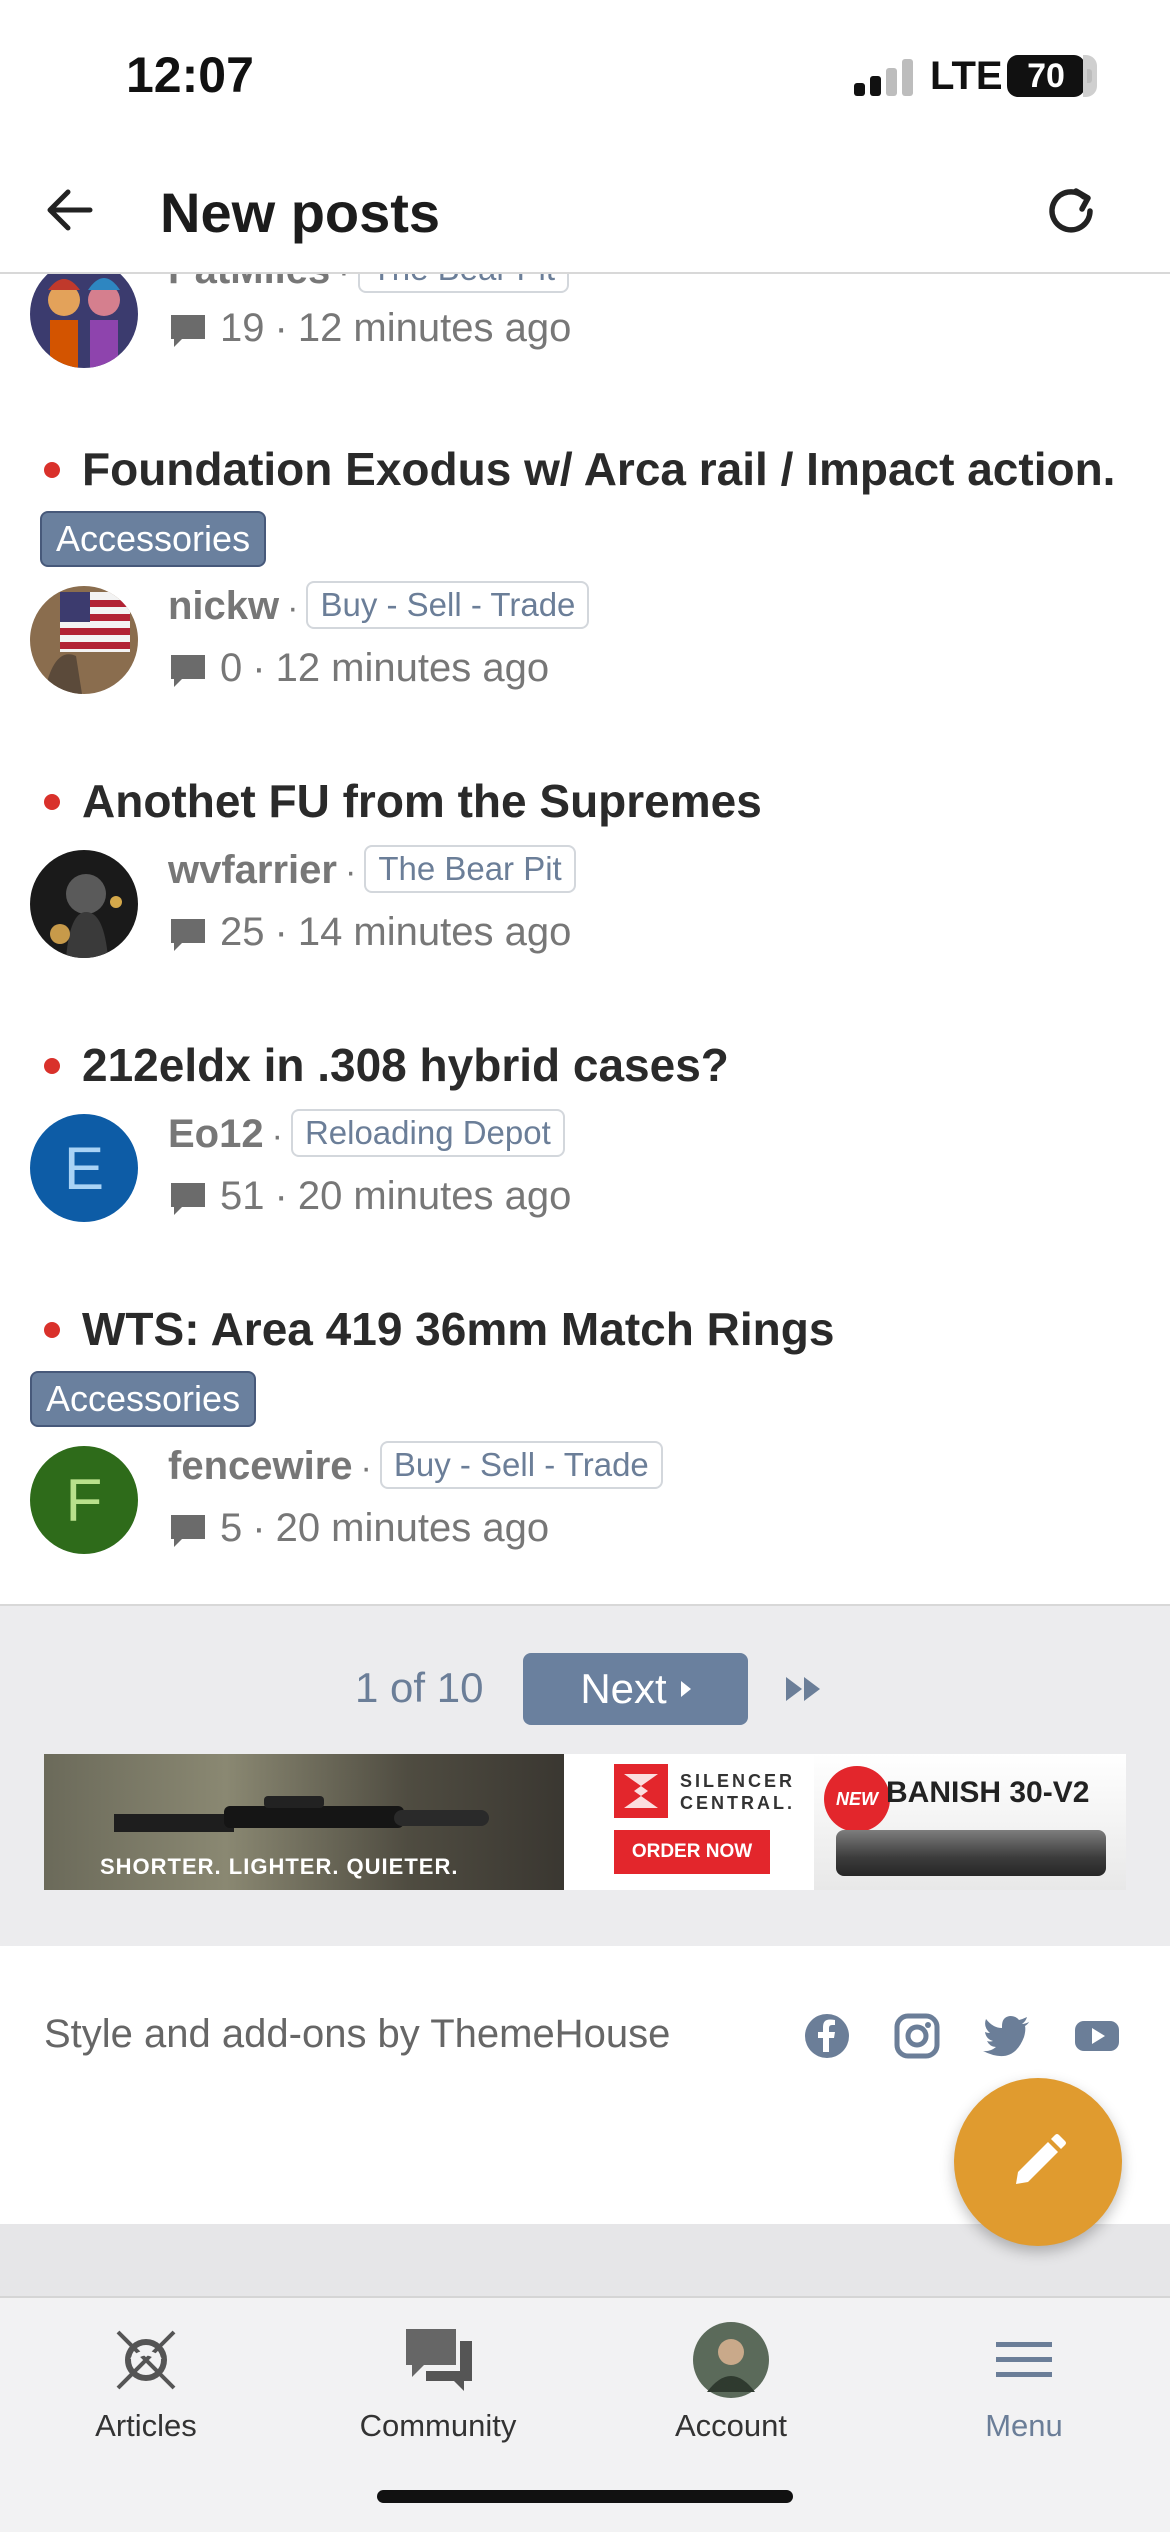 Image resolution: width=1170 pixels, height=2532 pixels. I want to click on username: fencewire, so click(260, 1466).